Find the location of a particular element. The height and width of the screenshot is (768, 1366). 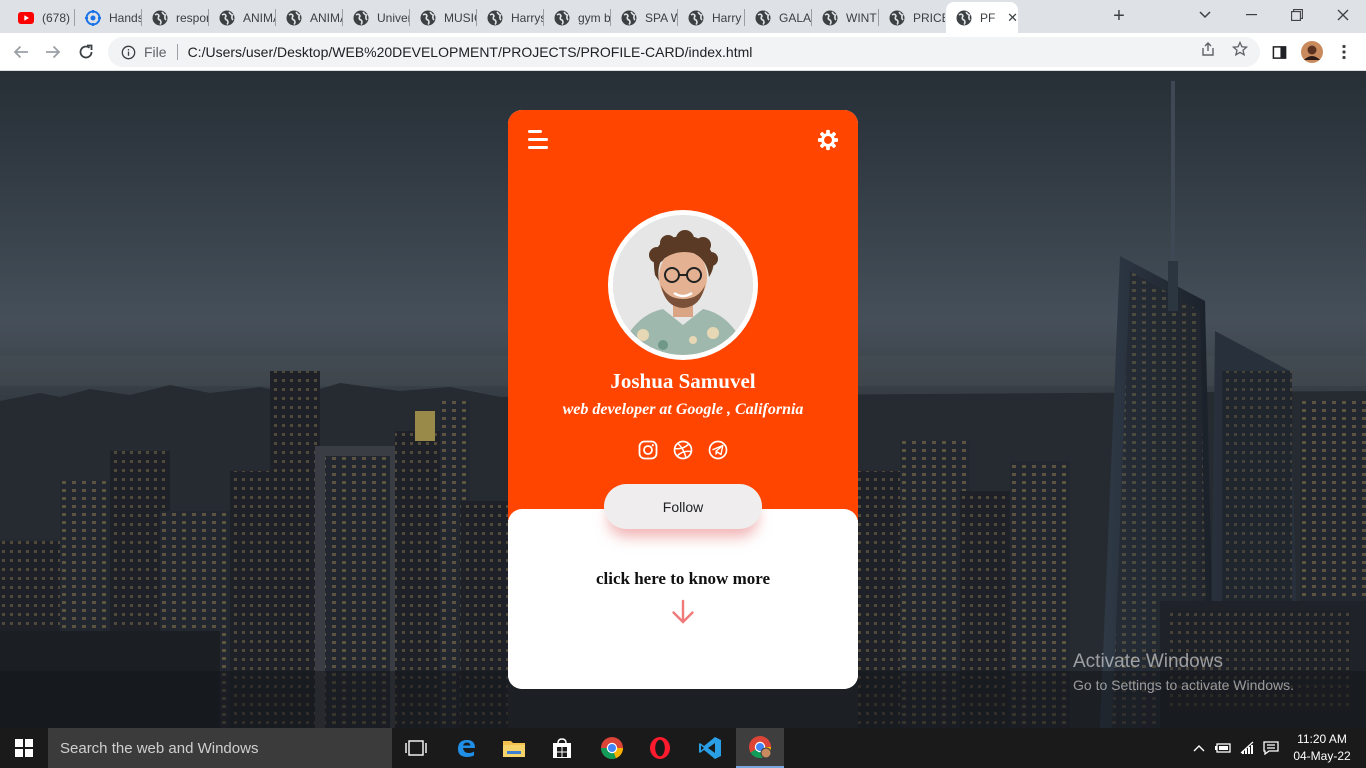

tab-search-button is located at coordinates (1205, 15).